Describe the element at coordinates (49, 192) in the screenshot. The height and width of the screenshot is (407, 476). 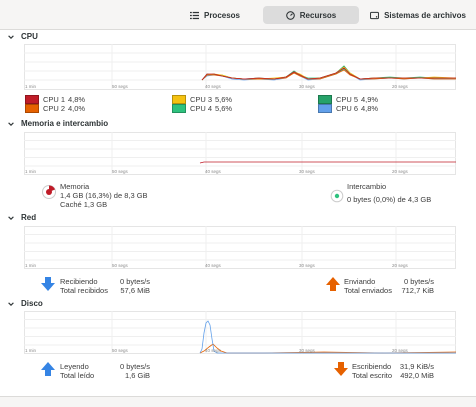
I see `memory-pie-icon` at that location.